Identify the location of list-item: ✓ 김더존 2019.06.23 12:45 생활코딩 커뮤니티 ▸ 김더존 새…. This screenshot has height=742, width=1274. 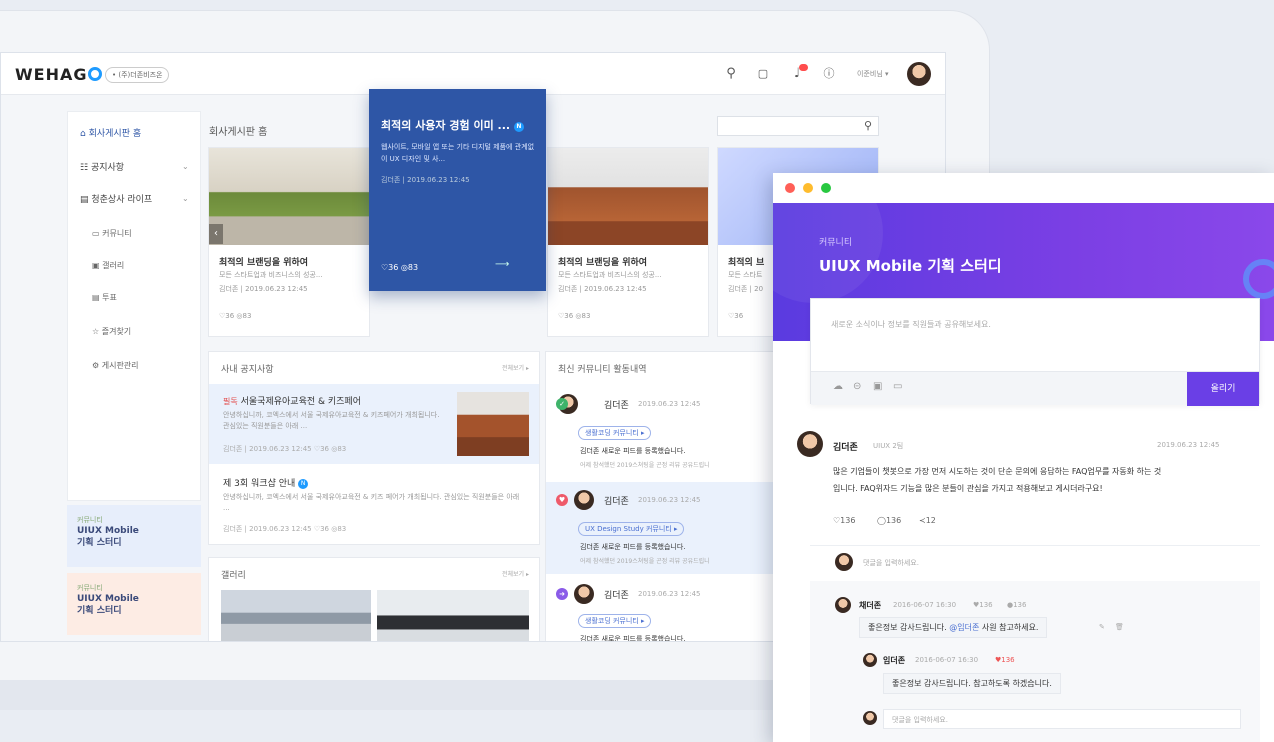
(665, 432).